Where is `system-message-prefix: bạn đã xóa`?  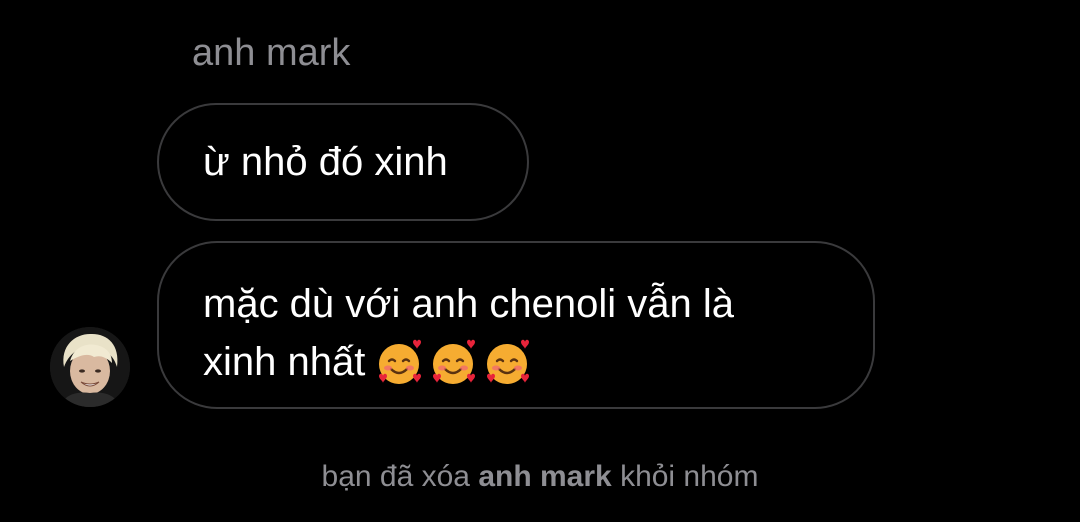
system-message-prefix: bạn đã xóa is located at coordinates (395, 476).